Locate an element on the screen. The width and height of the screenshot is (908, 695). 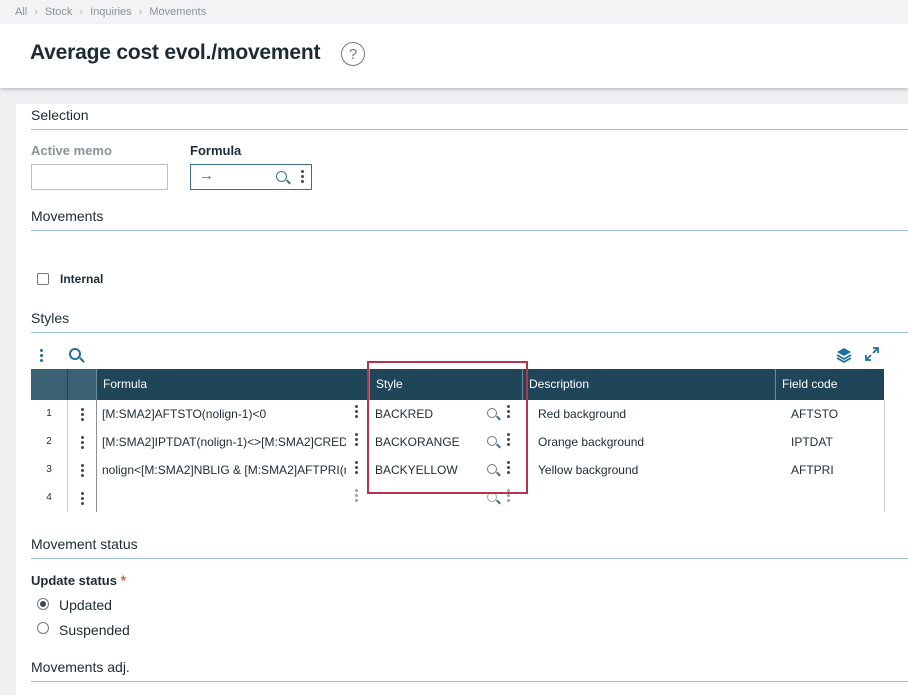
breadcrumb-item-movements: Movements is located at coordinates (177, 12).